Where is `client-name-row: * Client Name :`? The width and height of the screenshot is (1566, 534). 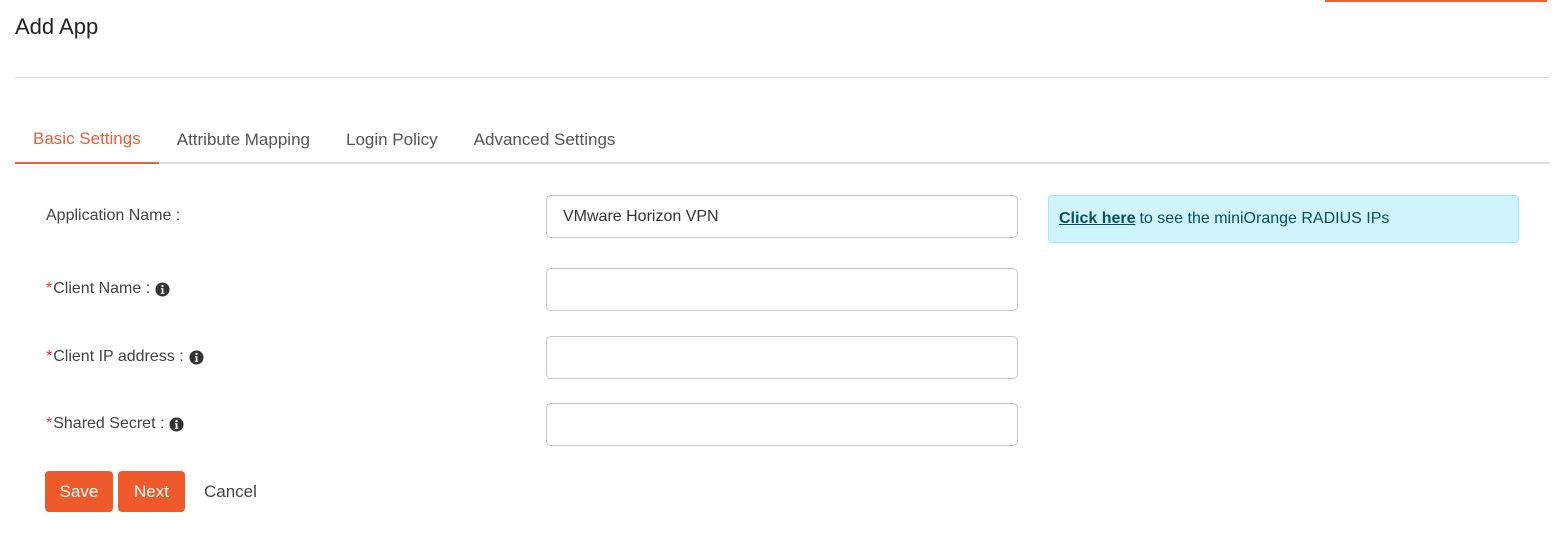 client-name-row: * Client Name : is located at coordinates (783, 290).